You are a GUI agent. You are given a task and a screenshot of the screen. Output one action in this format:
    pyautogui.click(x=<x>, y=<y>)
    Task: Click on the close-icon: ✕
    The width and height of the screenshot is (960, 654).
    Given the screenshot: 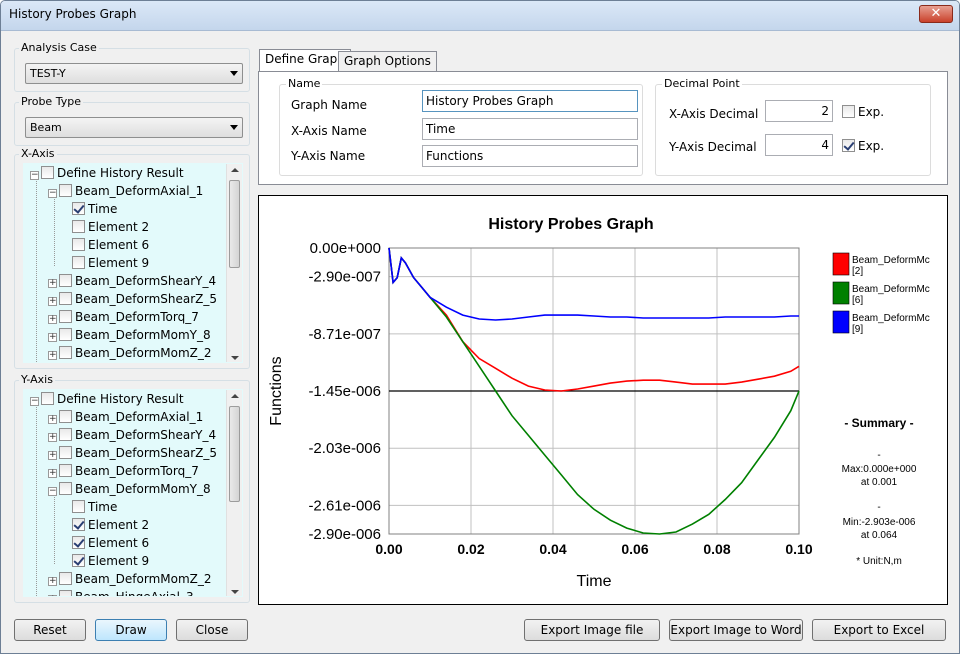 What is the action you would take?
    pyautogui.click(x=936, y=14)
    